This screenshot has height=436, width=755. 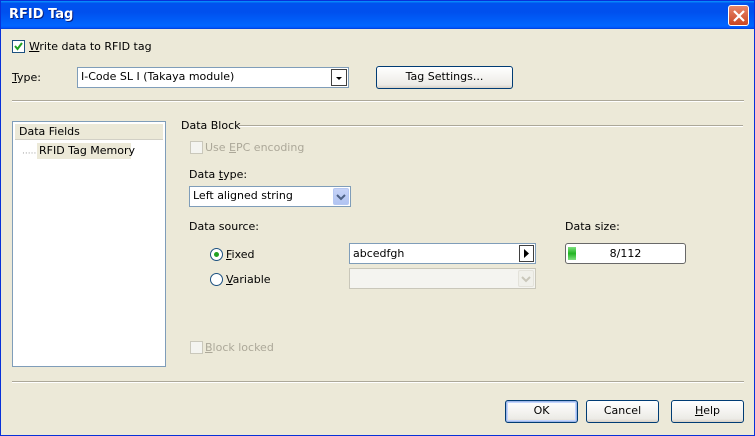 What do you see at coordinates (442, 253) in the screenshot?
I see `fixed-value-input: abcedfgh` at bounding box center [442, 253].